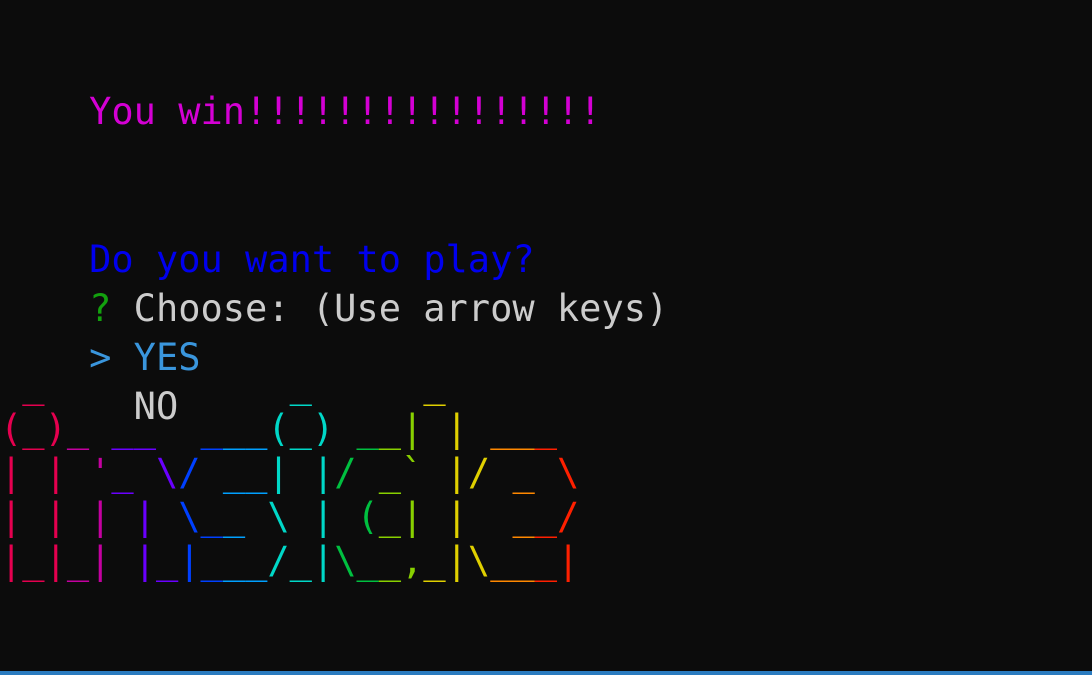 Image resolution: width=1092 pixels, height=675 pixels. Describe the element at coordinates (300, 85) in the screenshot. I see `win-message: You win!!!!!!!!!!!!!!!!` at that location.